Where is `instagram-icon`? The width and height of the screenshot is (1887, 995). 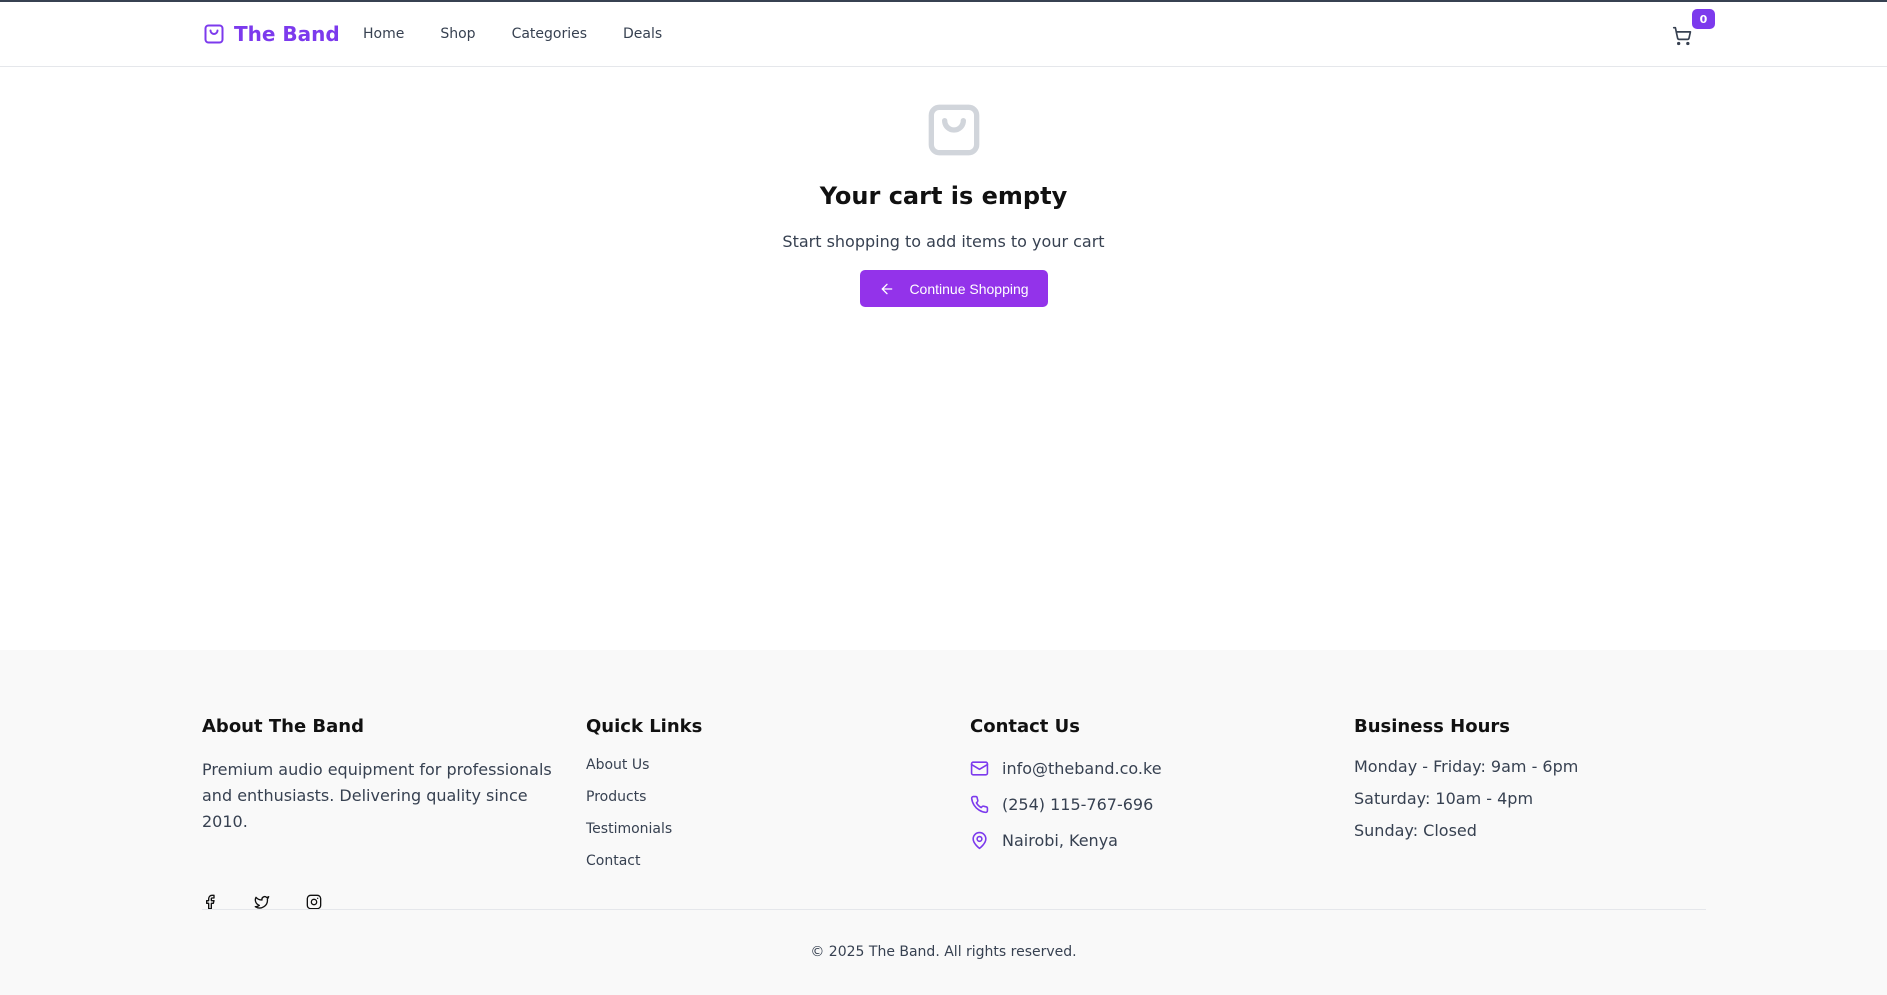
instagram-icon is located at coordinates (314, 902).